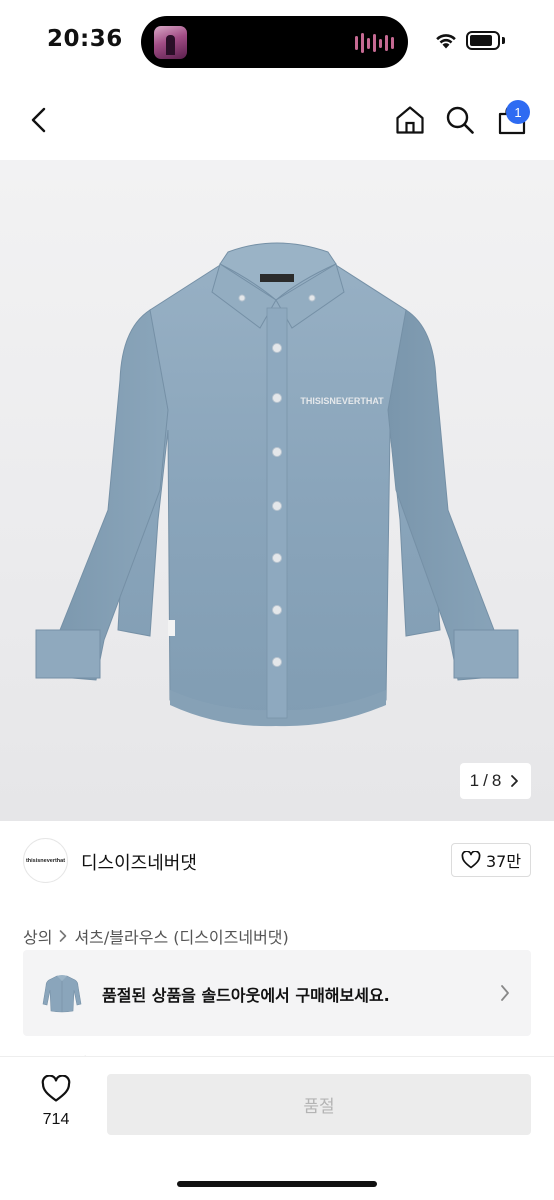 The width and height of the screenshot is (554, 1200). I want to click on back-icon, so click(38, 120).